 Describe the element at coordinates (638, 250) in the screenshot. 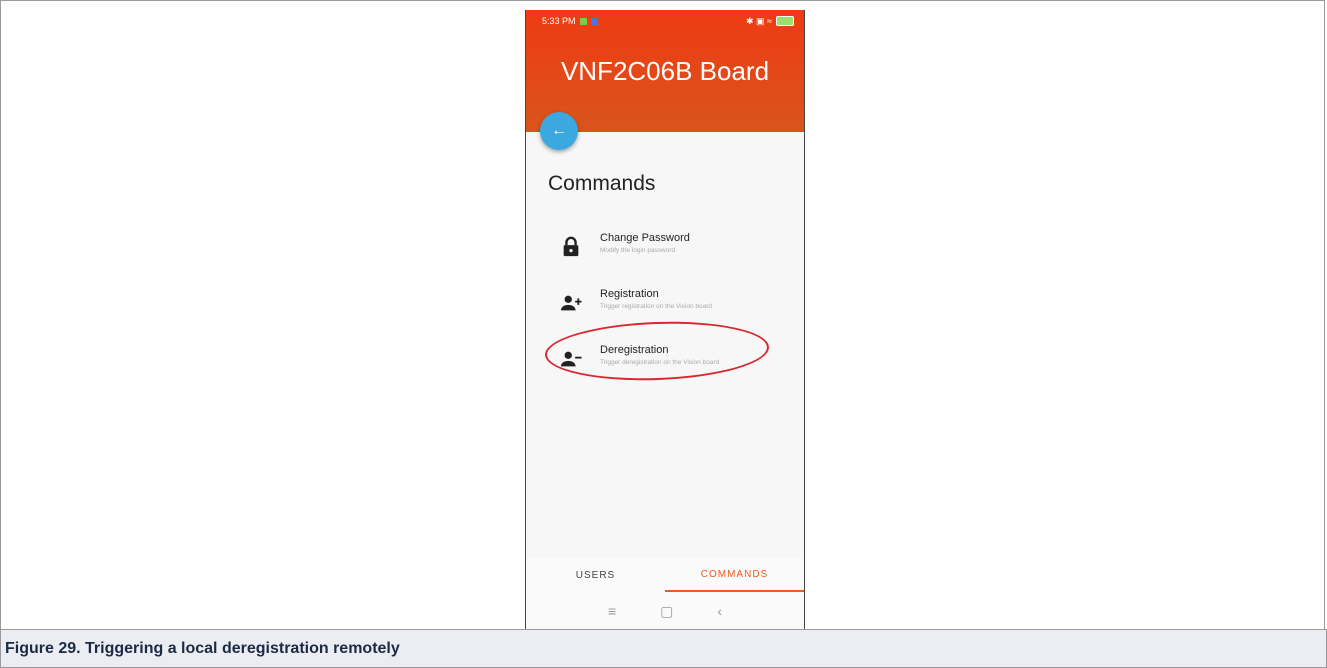

I see `command-subtitle: Modify the login password` at that location.